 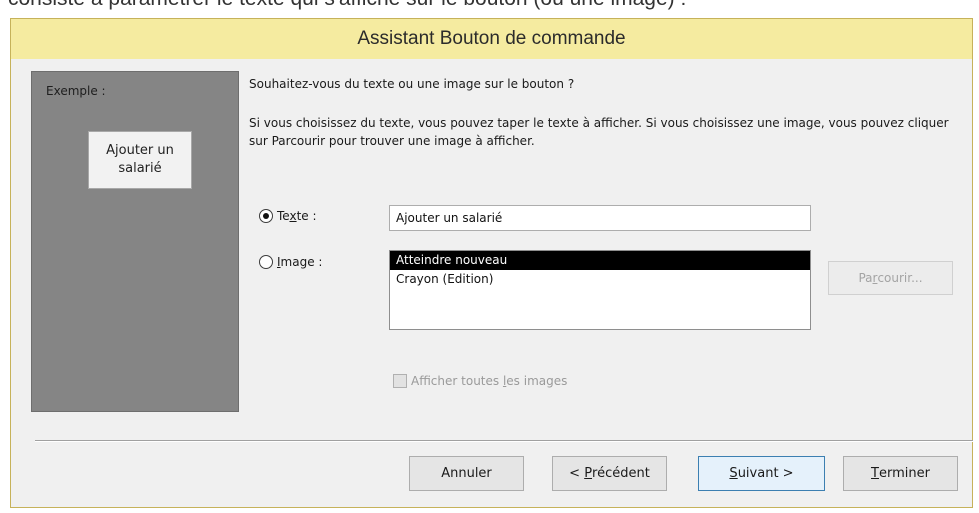 I want to click on image-list: Atteindre nouveau Crayon (Edition), so click(x=600, y=290).